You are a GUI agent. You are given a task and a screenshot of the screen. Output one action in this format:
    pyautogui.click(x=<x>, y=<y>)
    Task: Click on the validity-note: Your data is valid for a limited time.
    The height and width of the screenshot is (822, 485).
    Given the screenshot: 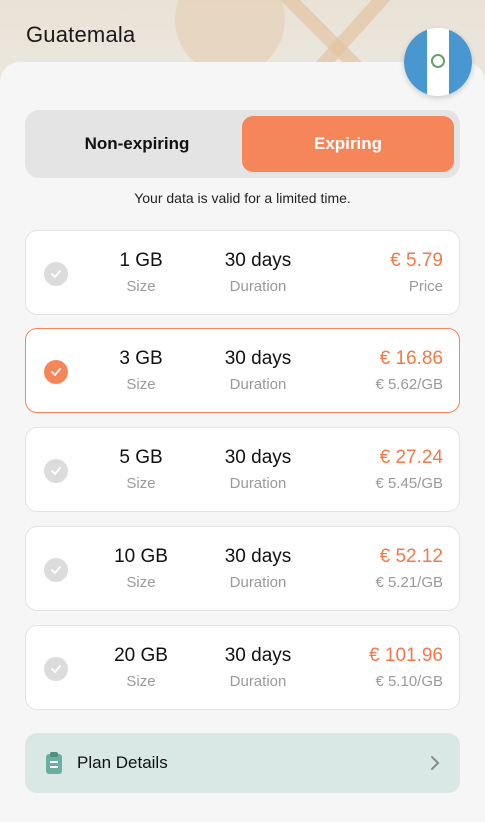 What is the action you would take?
    pyautogui.click(x=242, y=198)
    